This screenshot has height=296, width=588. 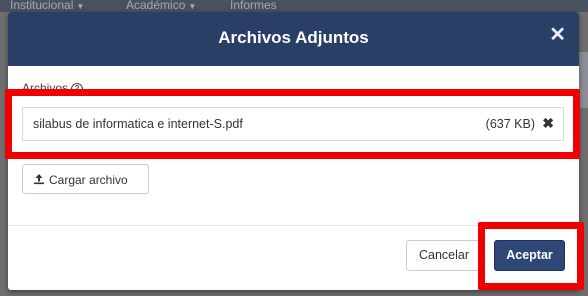 What do you see at coordinates (444, 255) in the screenshot?
I see `cancel-button: Cancelar` at bounding box center [444, 255].